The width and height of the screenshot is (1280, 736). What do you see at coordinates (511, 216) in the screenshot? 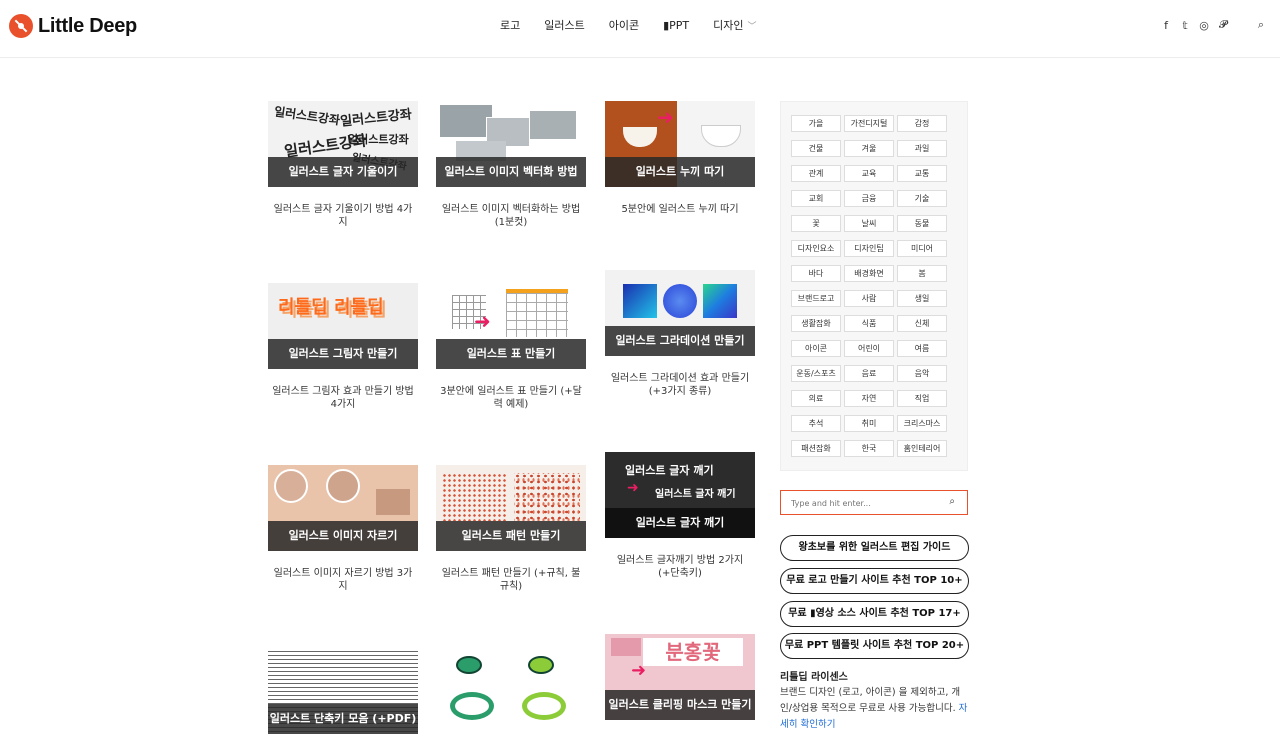
I see `post-title: 일러스트 이미지 벡터화하는 방법 (1분컷)` at bounding box center [511, 216].